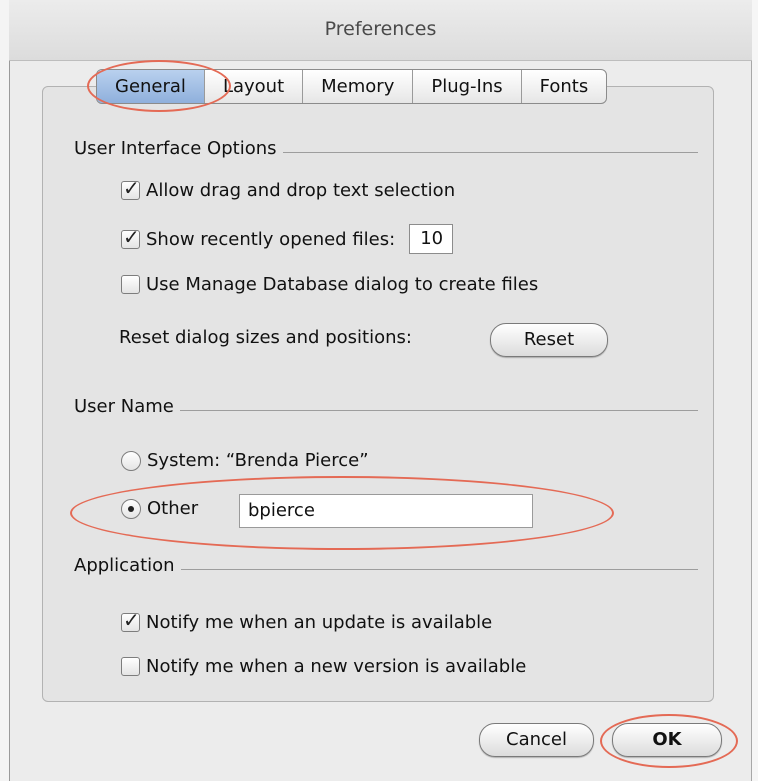 The width and height of the screenshot is (758, 781). Describe the element at coordinates (175, 148) in the screenshot. I see `ui-options-heading: User Interface Options` at that location.